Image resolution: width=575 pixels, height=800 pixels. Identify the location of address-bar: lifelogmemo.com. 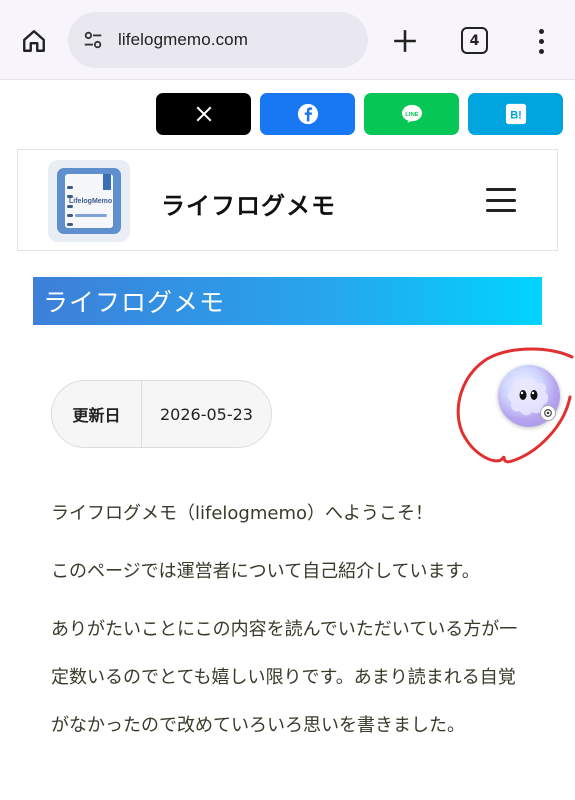
(218, 40).